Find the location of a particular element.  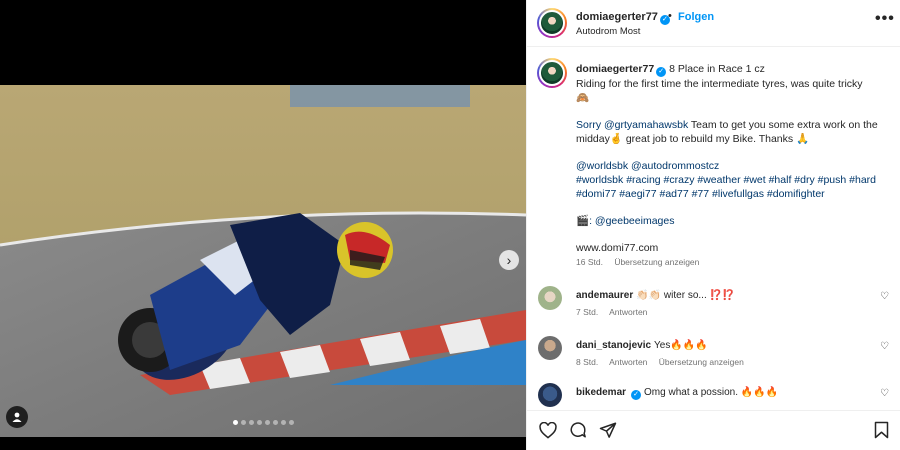

follow-button: Folgen is located at coordinates (696, 17).